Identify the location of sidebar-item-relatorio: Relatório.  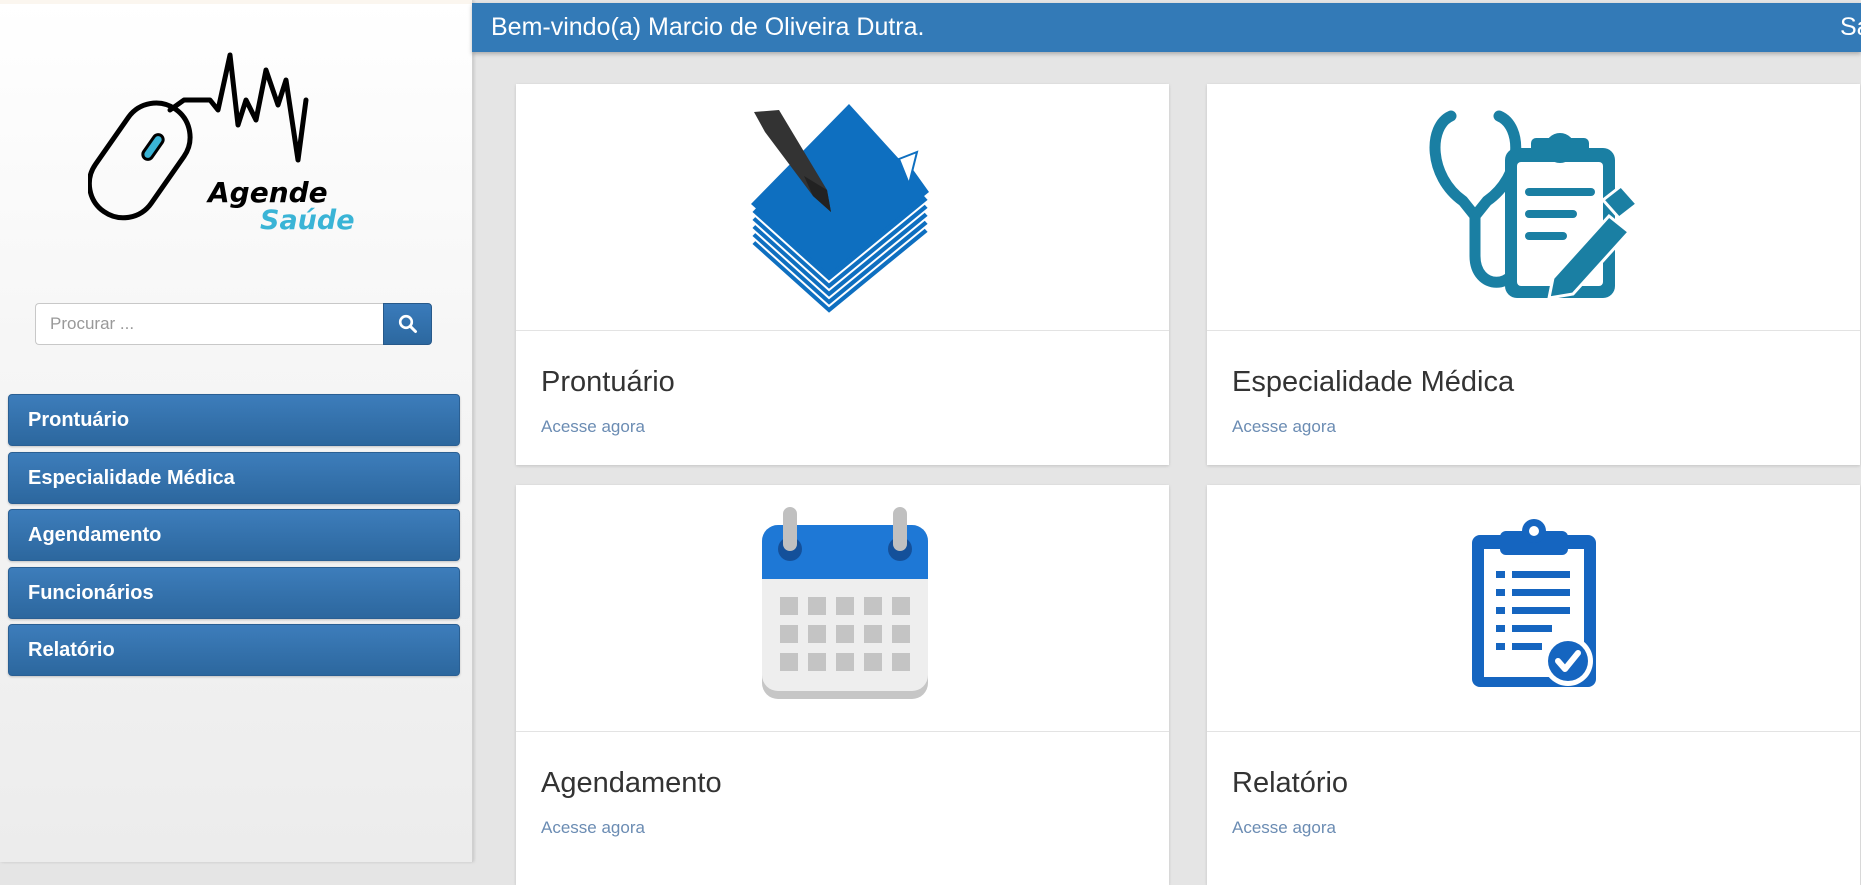
(234, 650).